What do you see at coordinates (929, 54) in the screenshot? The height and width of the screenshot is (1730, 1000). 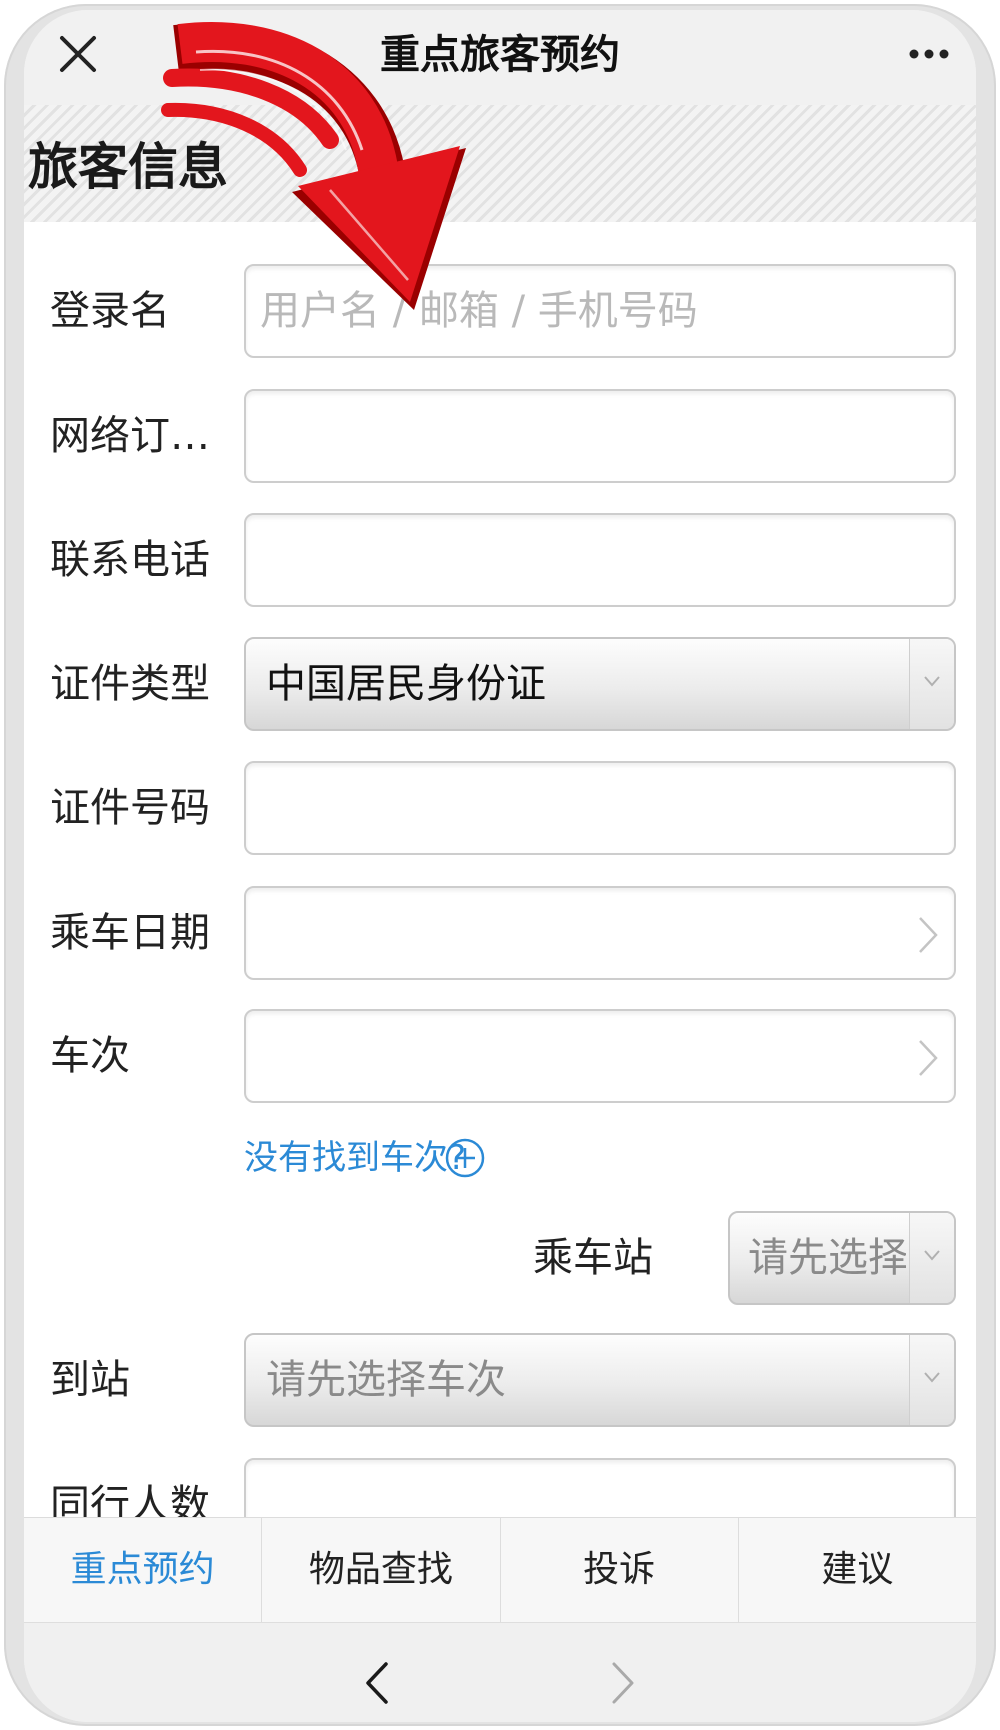 I see `more-icon` at bounding box center [929, 54].